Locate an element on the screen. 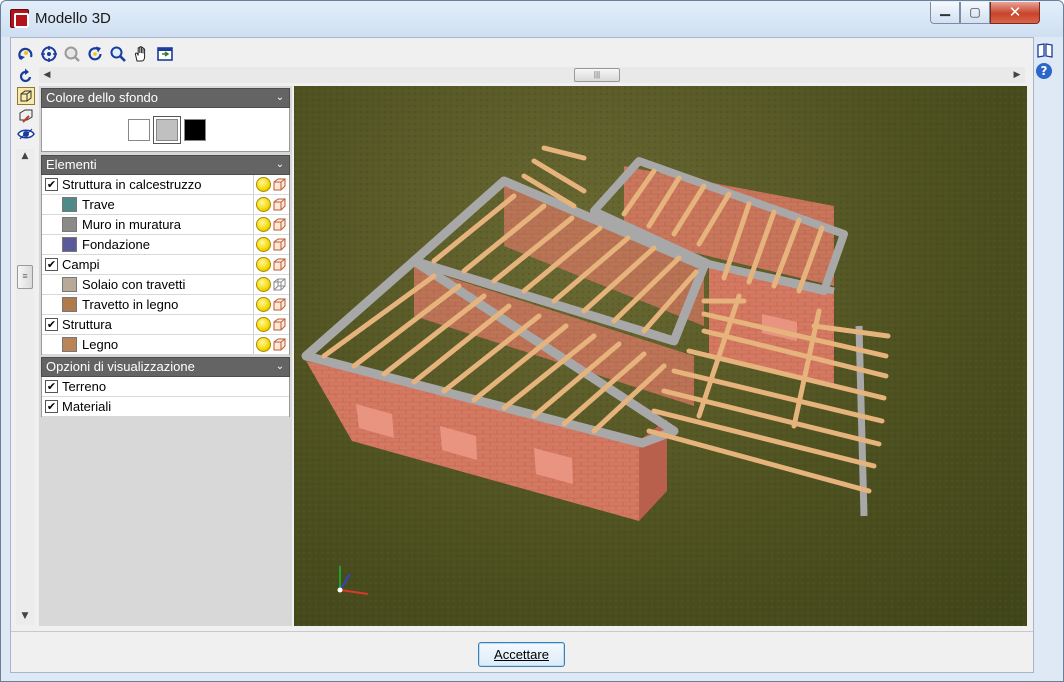 This screenshot has height=682, width=1064. row-label: Materiali is located at coordinates (87, 406).